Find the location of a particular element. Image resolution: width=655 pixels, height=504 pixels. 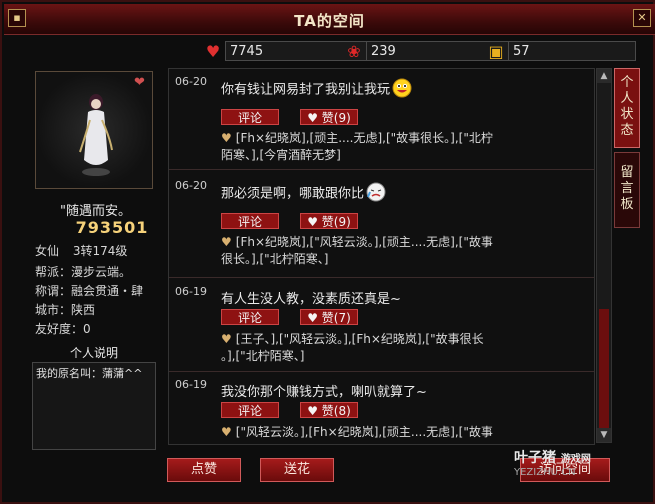

like-button: 点赞 is located at coordinates (204, 470).